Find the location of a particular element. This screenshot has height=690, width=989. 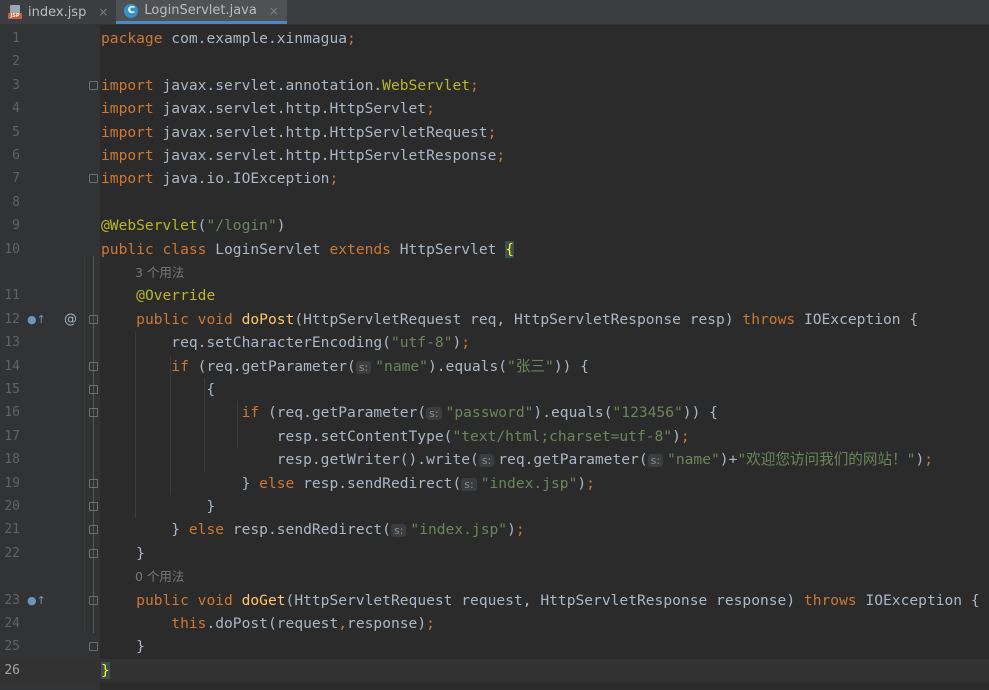

code-line: 15 { is located at coordinates (494, 389).